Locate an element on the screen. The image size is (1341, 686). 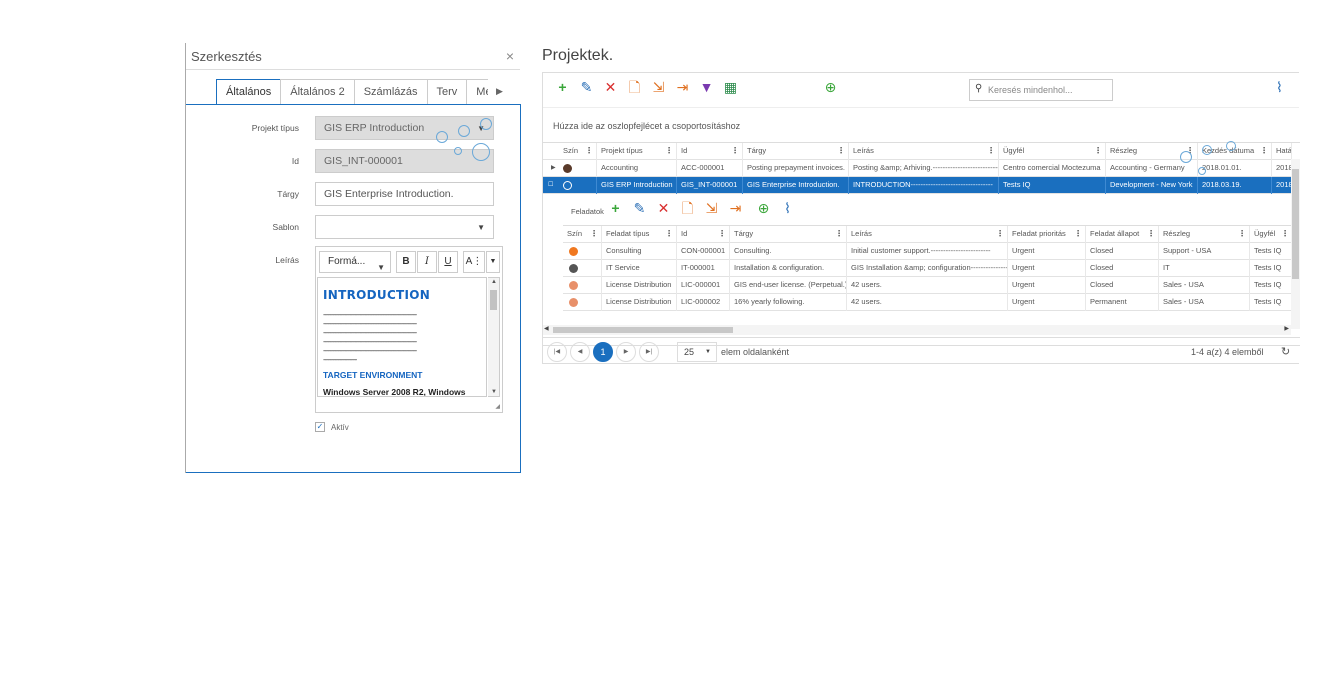
tab-scroll-right-icon: ▶ is located at coordinates (499, 91).